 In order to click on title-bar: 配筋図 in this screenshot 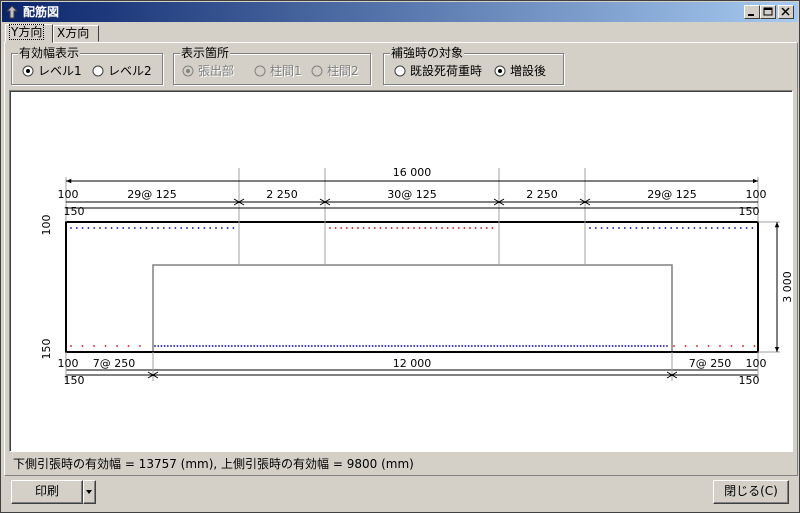, I will do `click(400, 12)`.